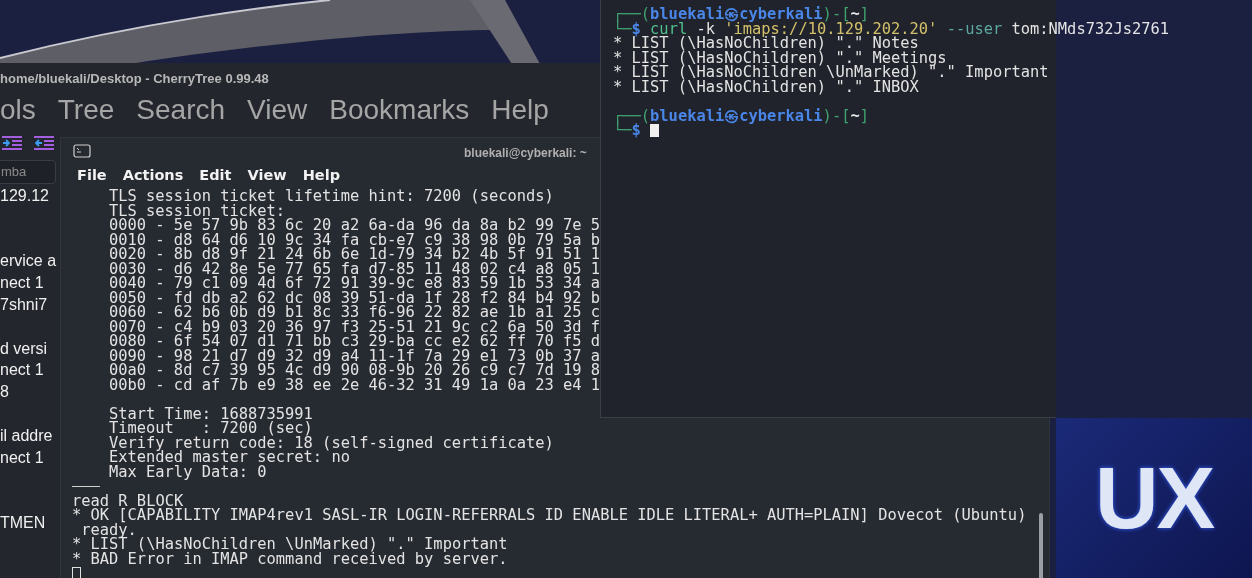 The width and height of the screenshot is (1252, 578). I want to click on wallpaper-logo: UX, so click(1154, 498).